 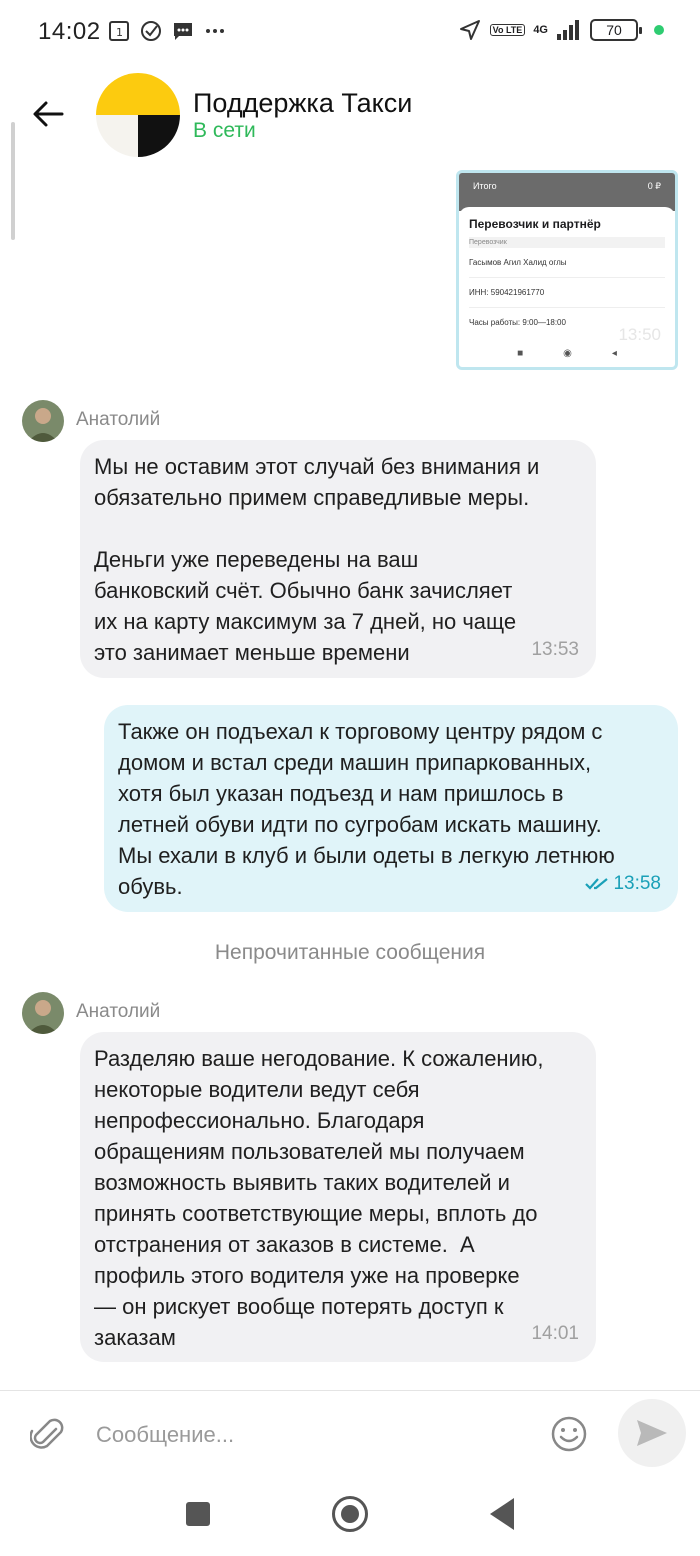 I want to click on status-bar: 14:02 1 Vo LTE 4G 70, so click(x=350, y=32).